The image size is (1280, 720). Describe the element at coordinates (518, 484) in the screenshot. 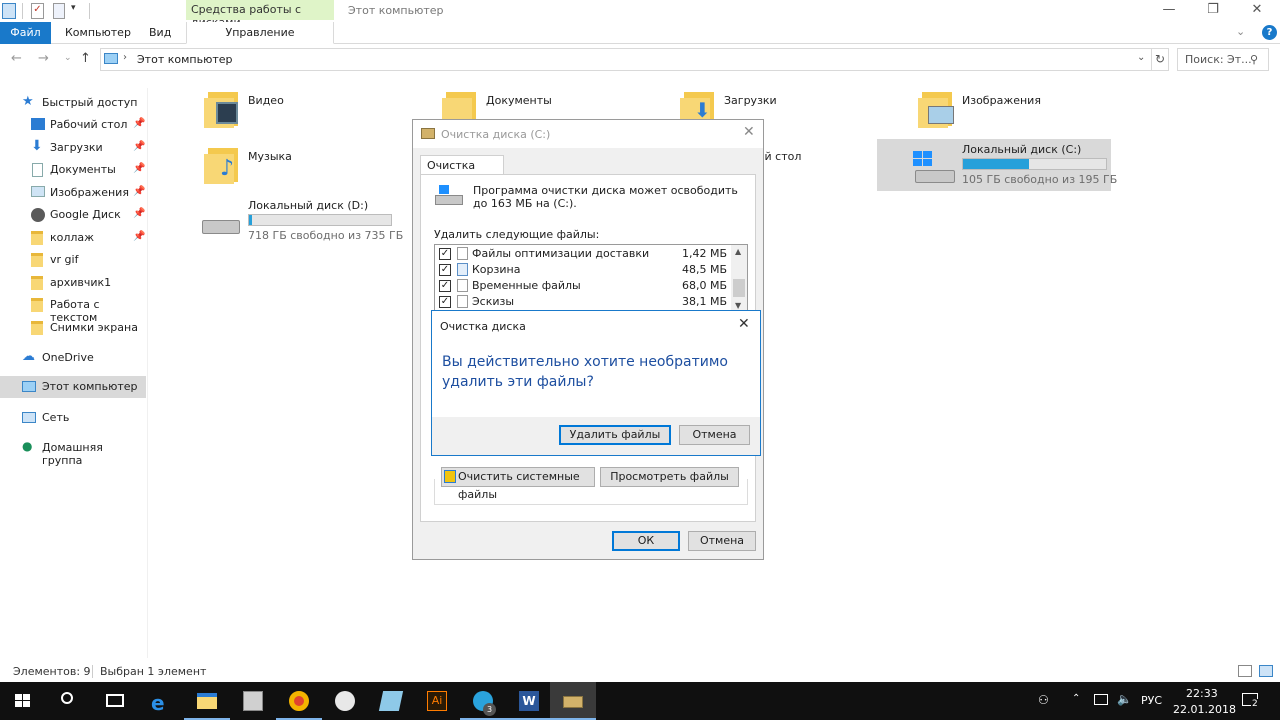

I see `clean-system-files-button: Очистить системные файлы` at that location.